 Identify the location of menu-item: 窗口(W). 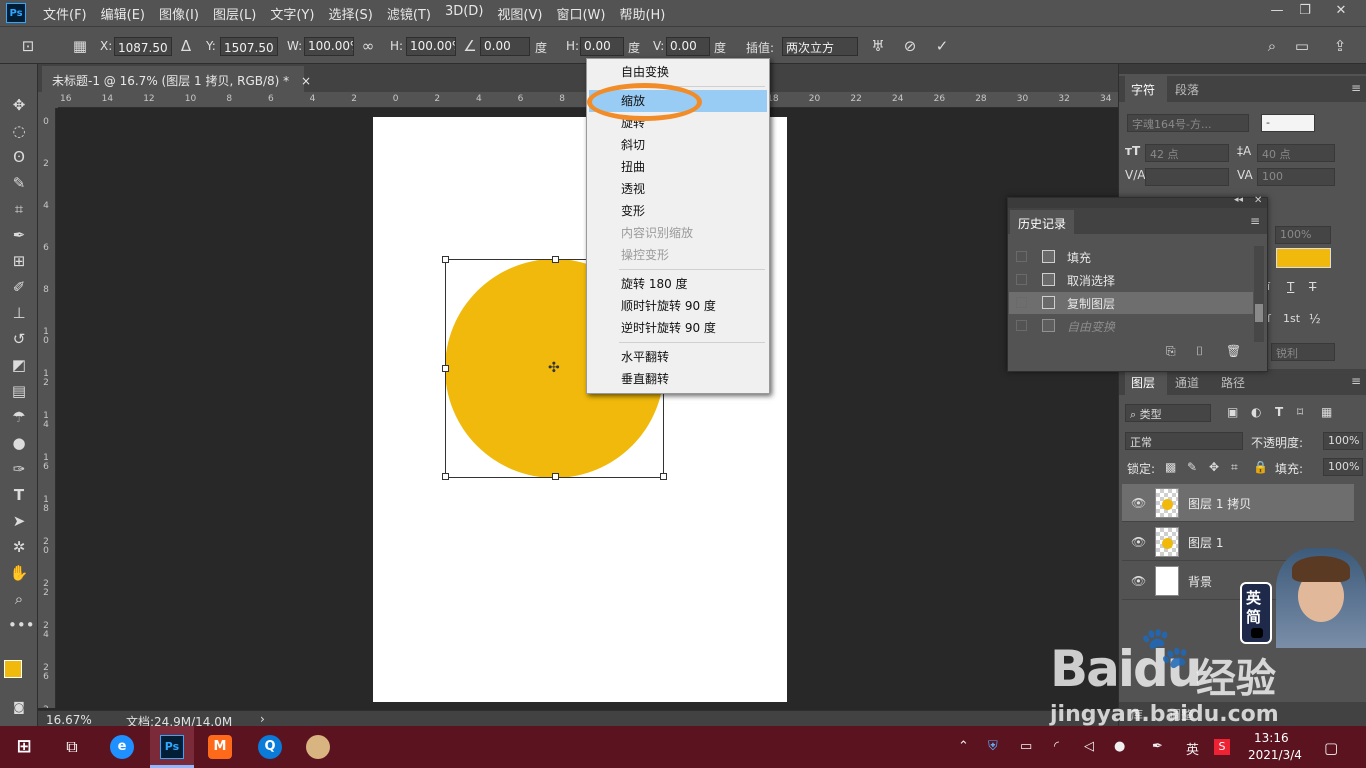
(580, 13).